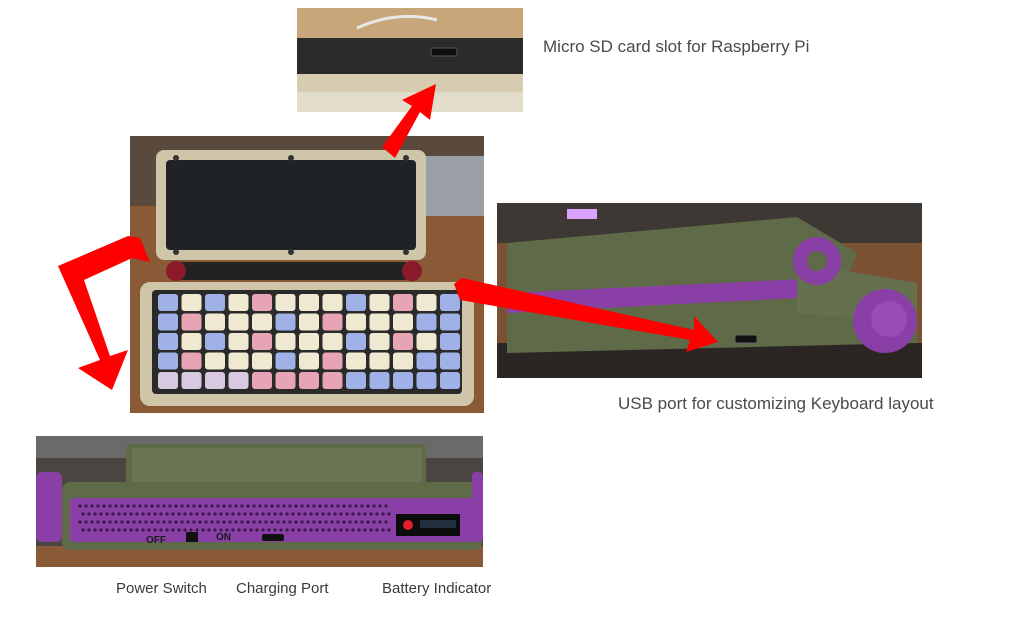  I want to click on arrow-to-back-panel-icon, so click(104, 313).